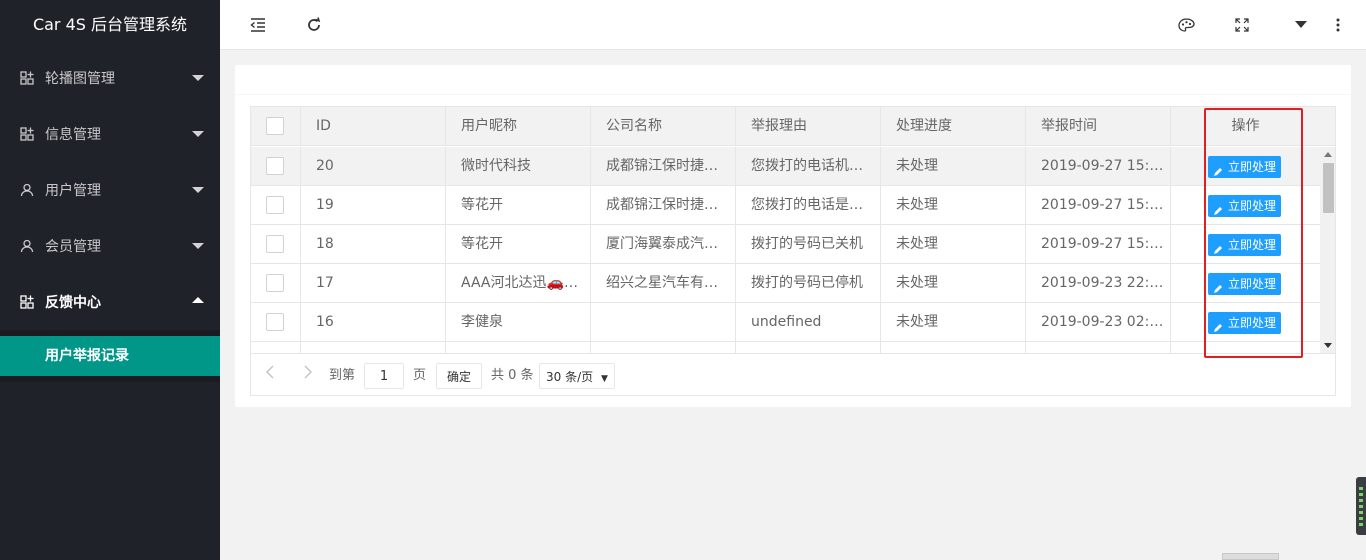  I want to click on cell-id: 20, so click(373, 166).